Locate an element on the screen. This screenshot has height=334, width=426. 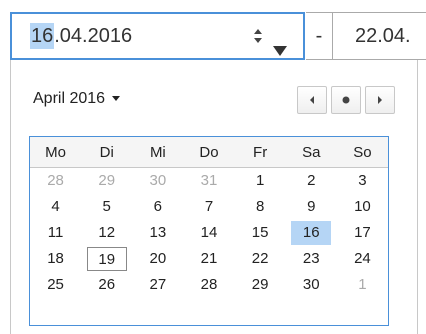
today-dot-icon is located at coordinates (346, 100).